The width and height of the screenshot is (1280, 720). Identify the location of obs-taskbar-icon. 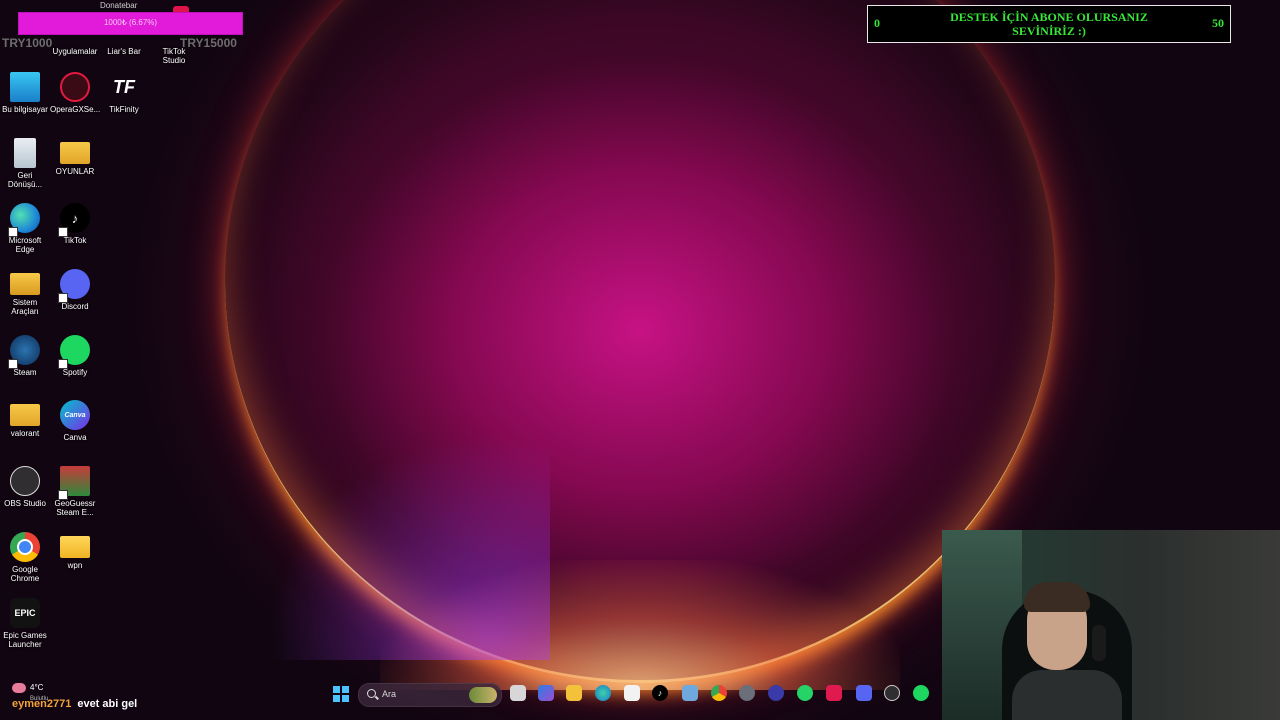
(892, 693).